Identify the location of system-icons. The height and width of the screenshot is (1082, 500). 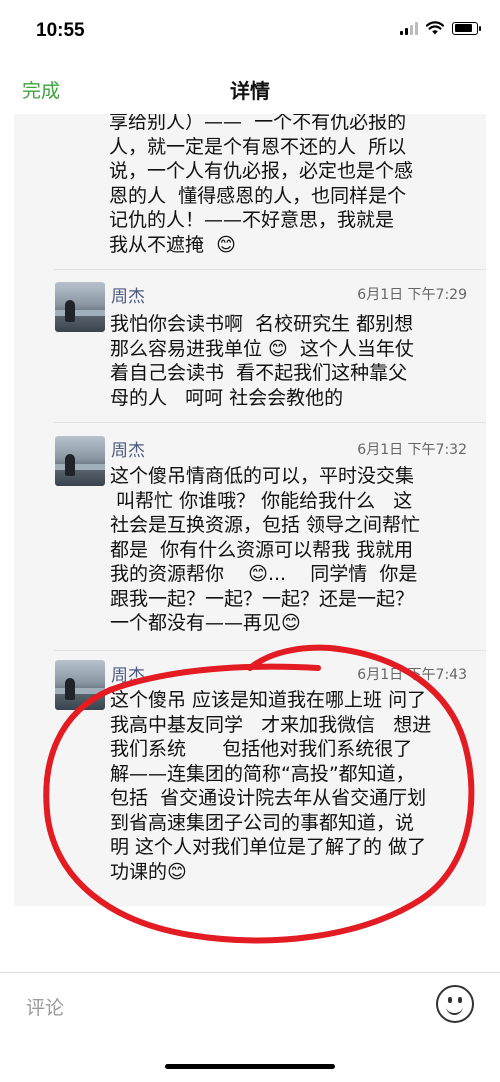
(440, 28).